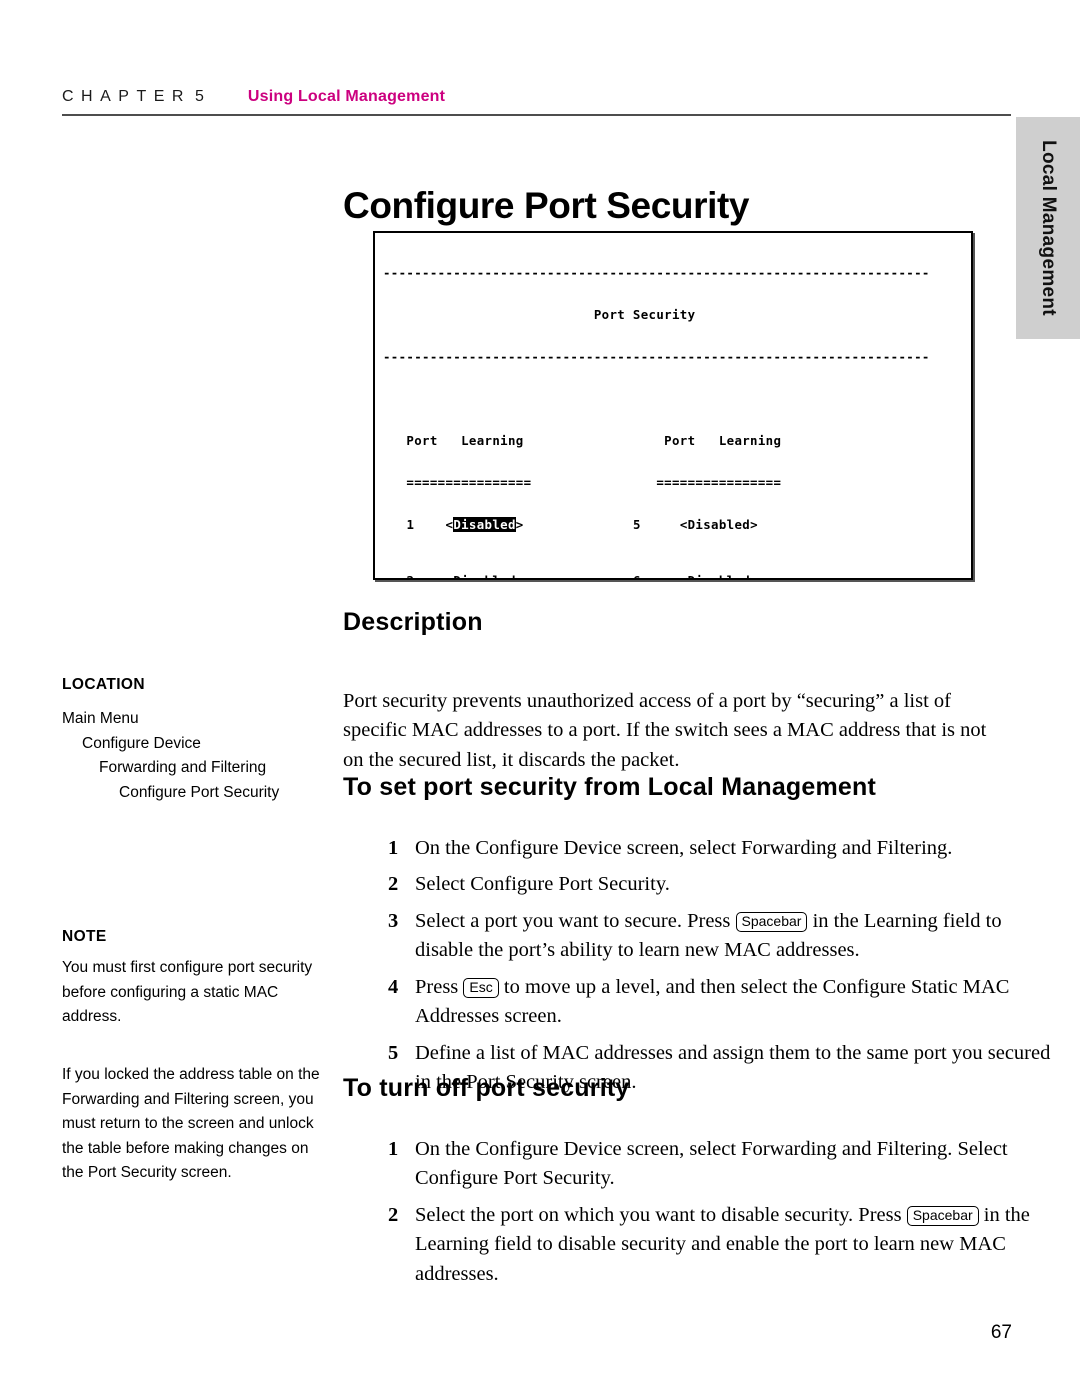  Describe the element at coordinates (183, 767) in the screenshot. I see `location-item-forwarding-and-filtering: Forwarding and Filtering` at that location.